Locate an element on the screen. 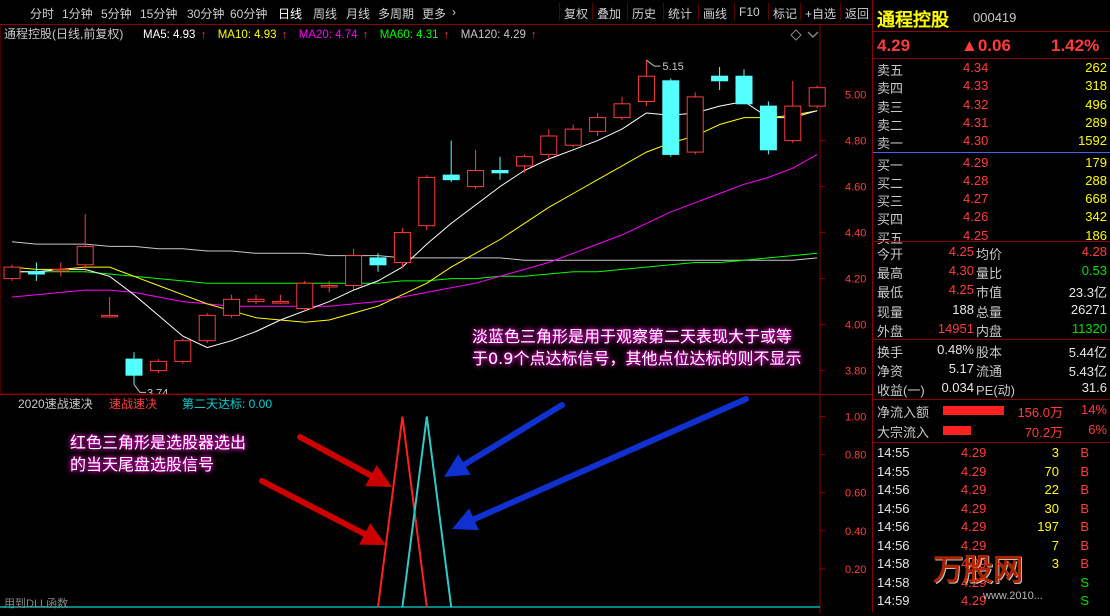 This screenshot has width=1110, height=616. tab-period-1: 1分钟 is located at coordinates (77, 13).